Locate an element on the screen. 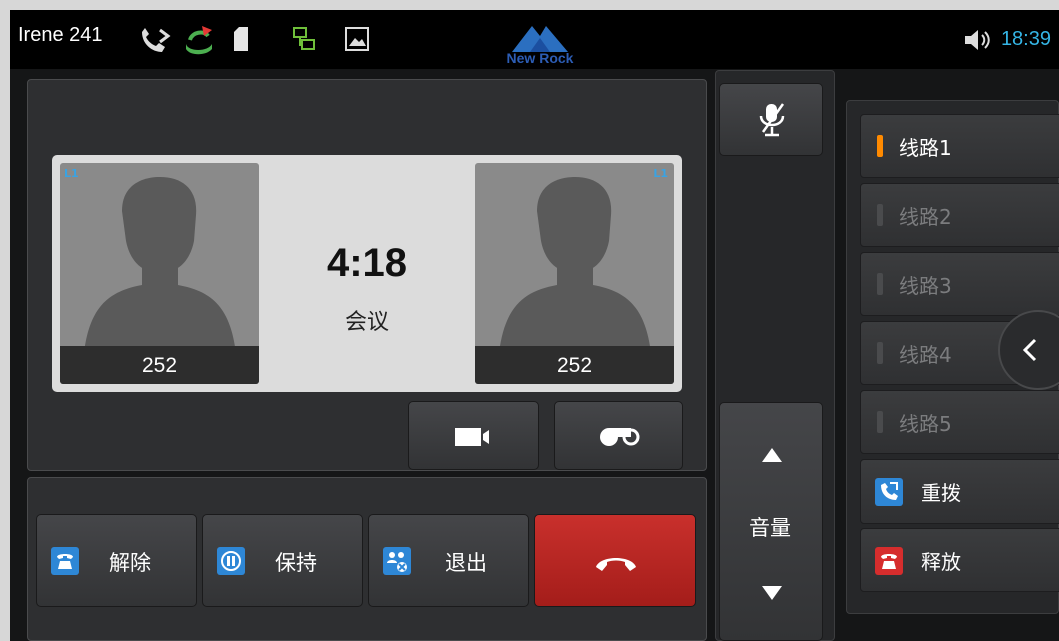 This screenshot has width=1059, height=641. video-button is located at coordinates (473, 435).